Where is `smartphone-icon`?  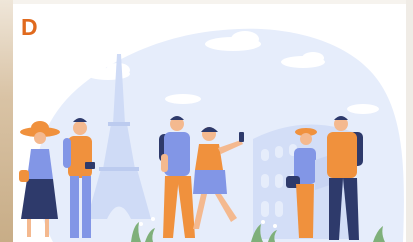
smartphone-icon is located at coordinates (241, 137).